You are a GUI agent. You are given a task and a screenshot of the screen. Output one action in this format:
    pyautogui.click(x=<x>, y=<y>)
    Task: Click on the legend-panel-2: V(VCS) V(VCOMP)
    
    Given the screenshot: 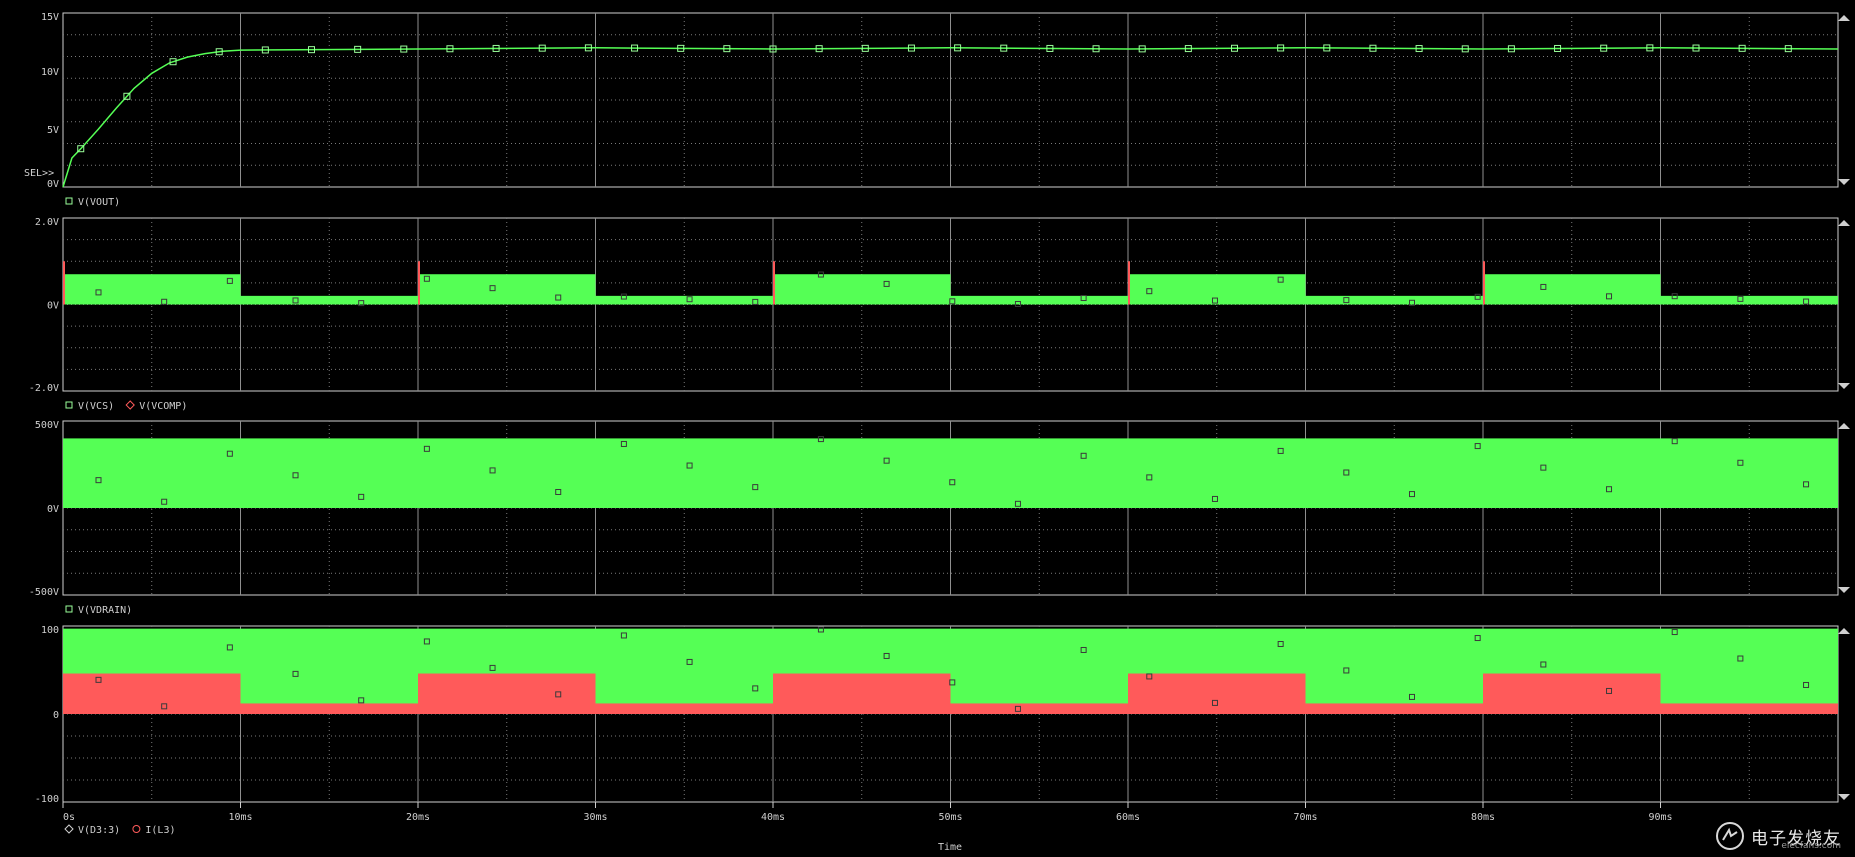 What is the action you would take?
    pyautogui.click(x=126, y=406)
    